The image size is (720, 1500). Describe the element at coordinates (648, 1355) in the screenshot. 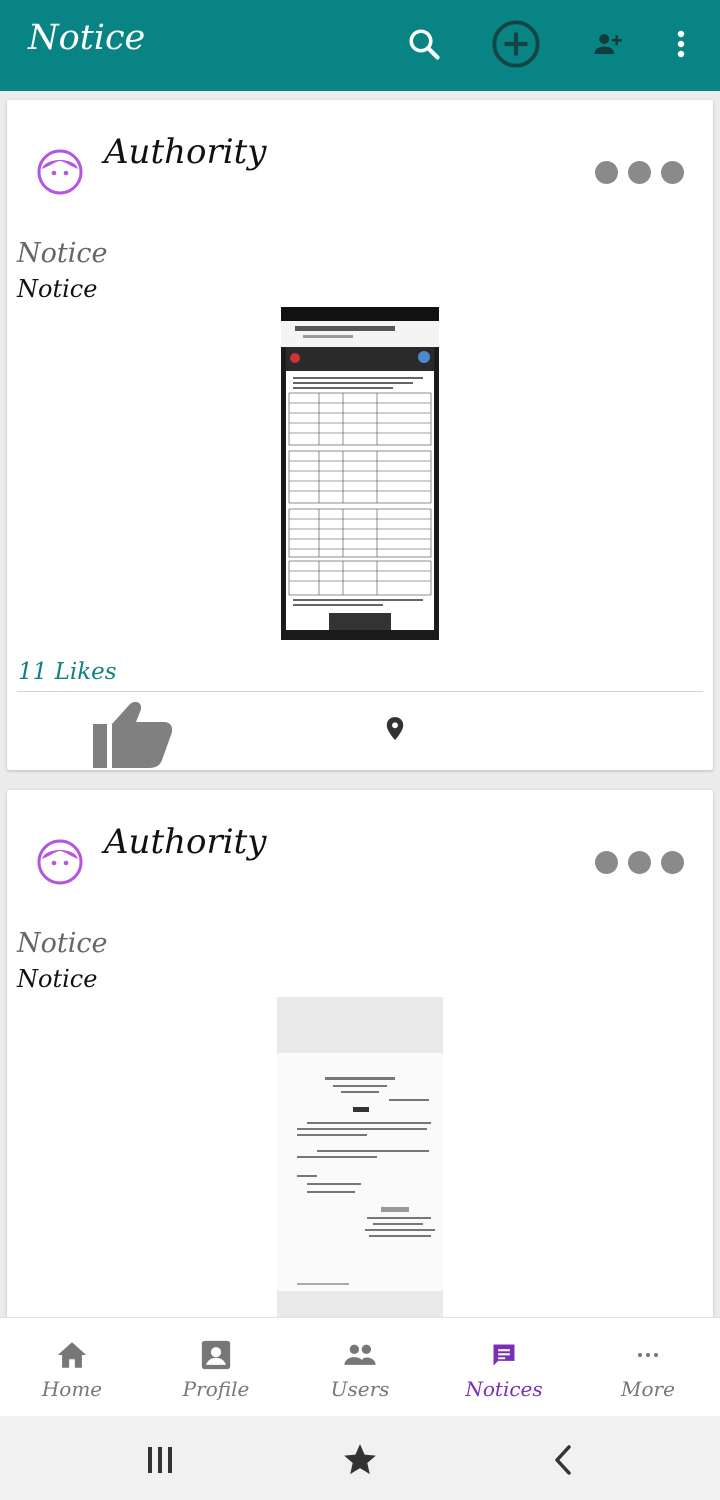

I see `more-horiz-icon` at that location.